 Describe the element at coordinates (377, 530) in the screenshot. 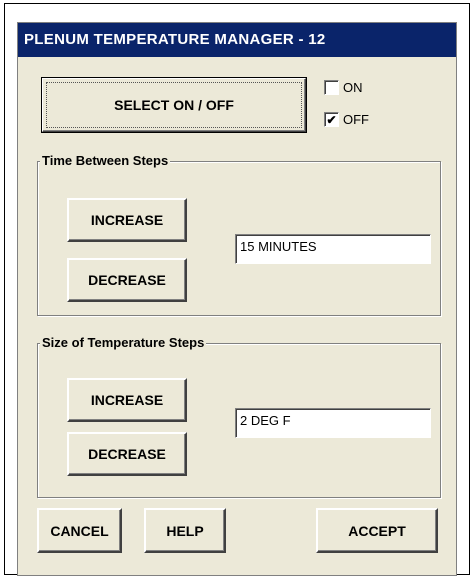

I see `accept-button: ACCEPT` at that location.